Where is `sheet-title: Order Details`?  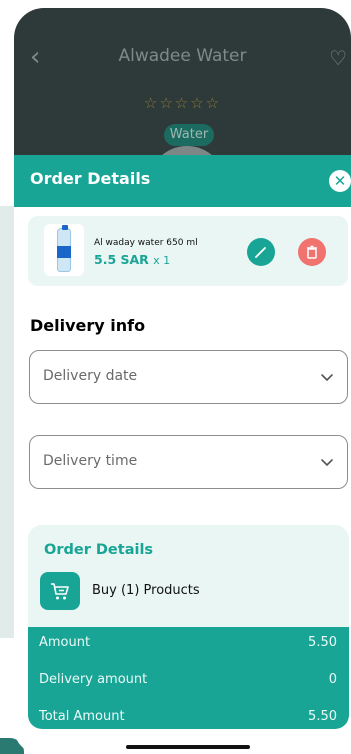 sheet-title: Order Details is located at coordinates (90, 178).